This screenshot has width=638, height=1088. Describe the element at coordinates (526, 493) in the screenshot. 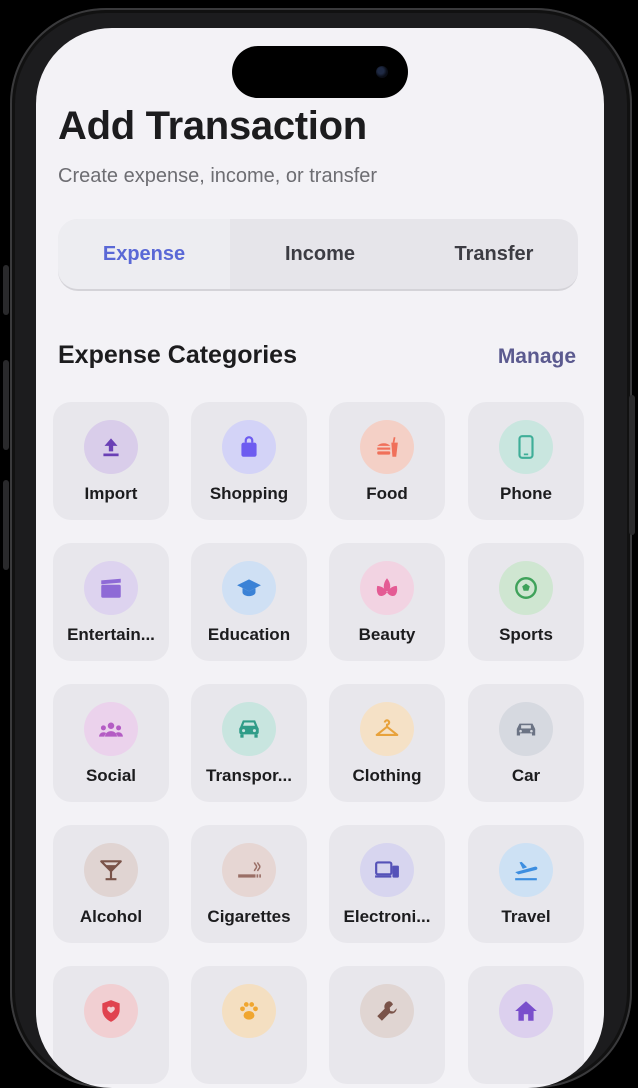

I see `category-label: Phone` at that location.